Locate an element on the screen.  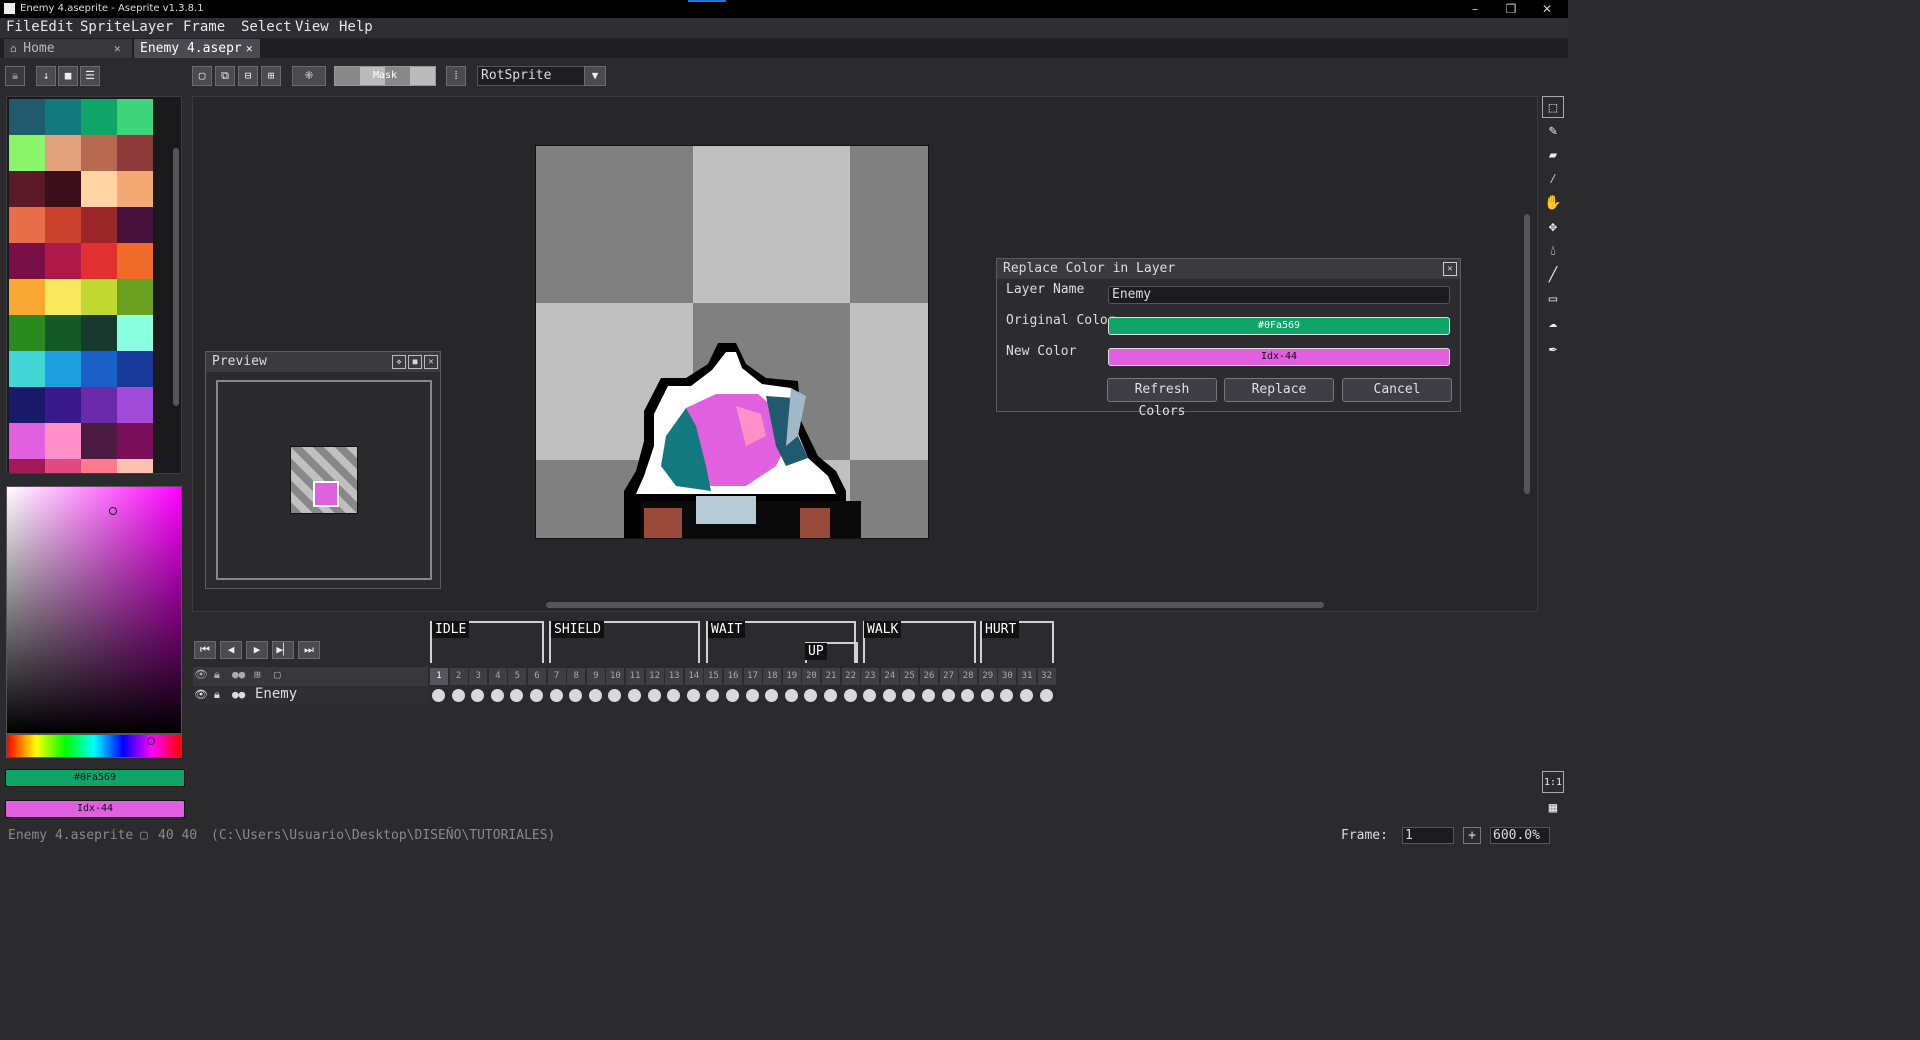
replace-button: Replace is located at coordinates (1279, 390).